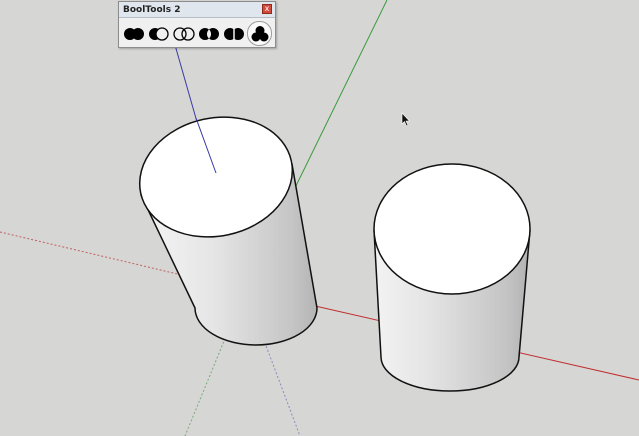  I want to click on booltools-toolbar: BoolTools 2 x, so click(197, 24).